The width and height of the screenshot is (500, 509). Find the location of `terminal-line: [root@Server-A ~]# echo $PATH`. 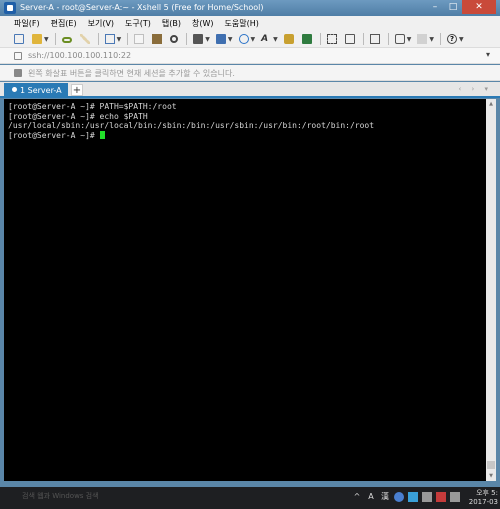

terminal-line: [root@Server-A ~]# echo $PATH is located at coordinates (78, 116).